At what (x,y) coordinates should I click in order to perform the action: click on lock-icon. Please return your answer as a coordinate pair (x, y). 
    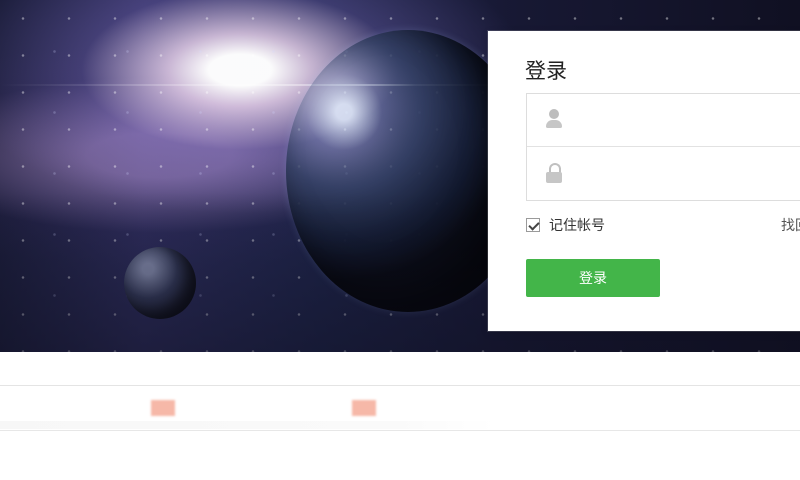
    Looking at the image, I should click on (554, 173).